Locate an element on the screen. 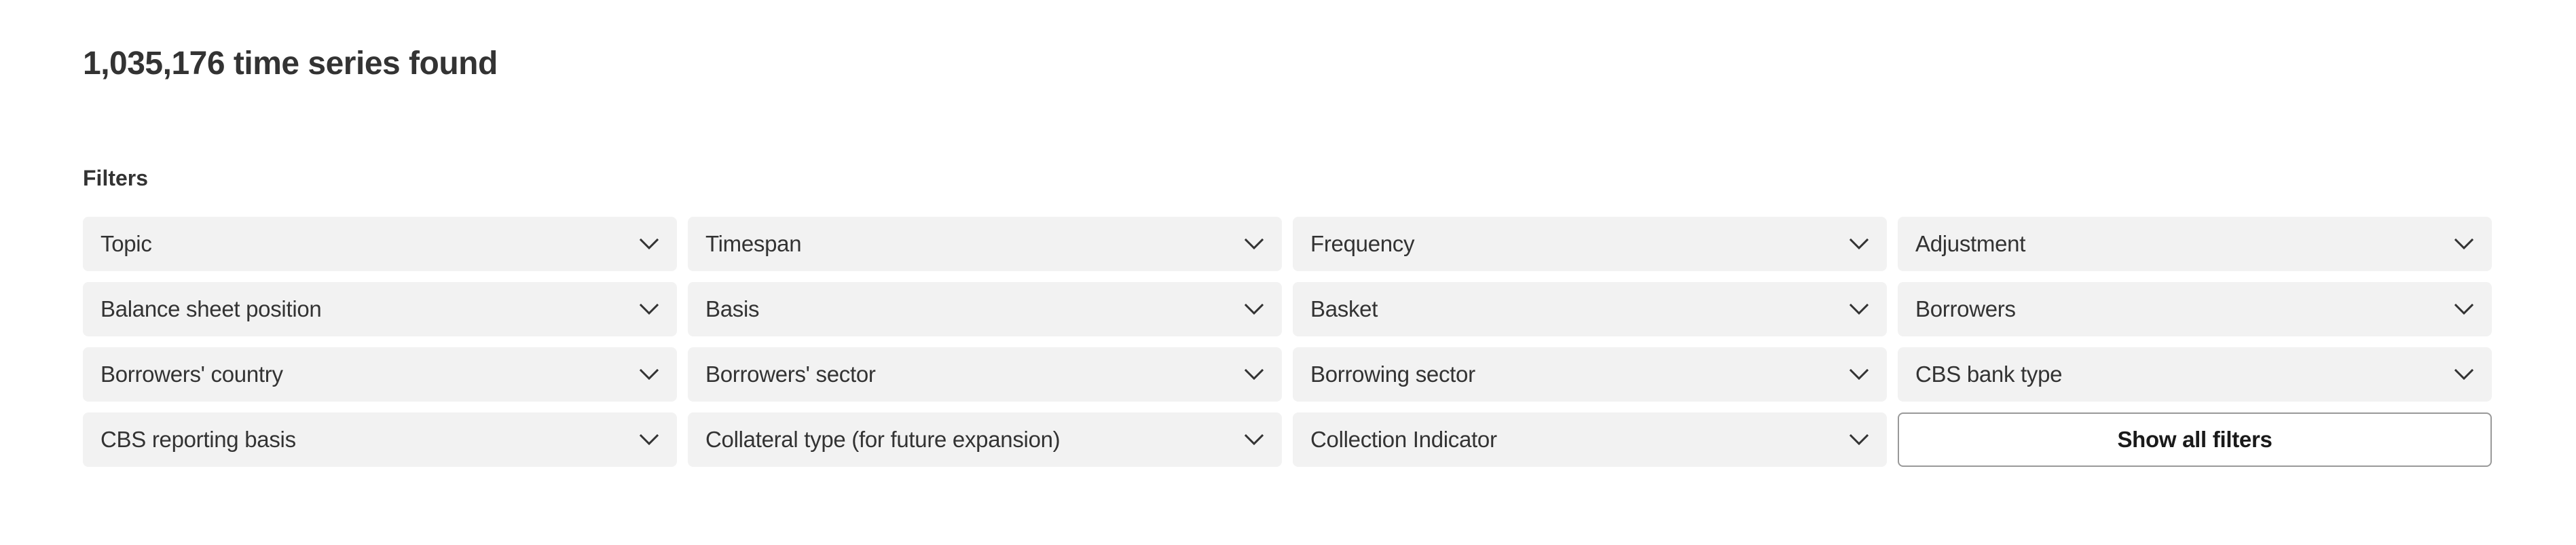  filter-dropdown-borrowers-country: Borrowers' country is located at coordinates (380, 375).